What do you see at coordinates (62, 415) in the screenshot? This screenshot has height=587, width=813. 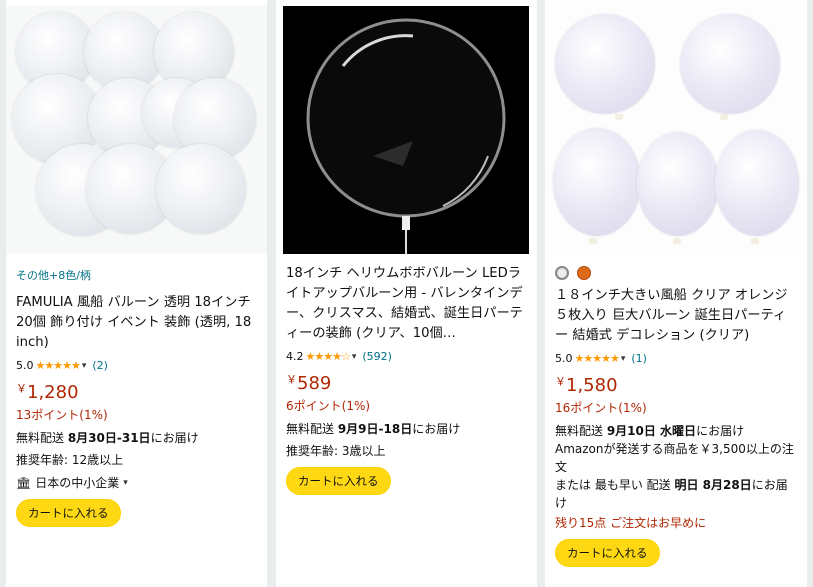 I see `points: 13ポイント(1%)` at bounding box center [62, 415].